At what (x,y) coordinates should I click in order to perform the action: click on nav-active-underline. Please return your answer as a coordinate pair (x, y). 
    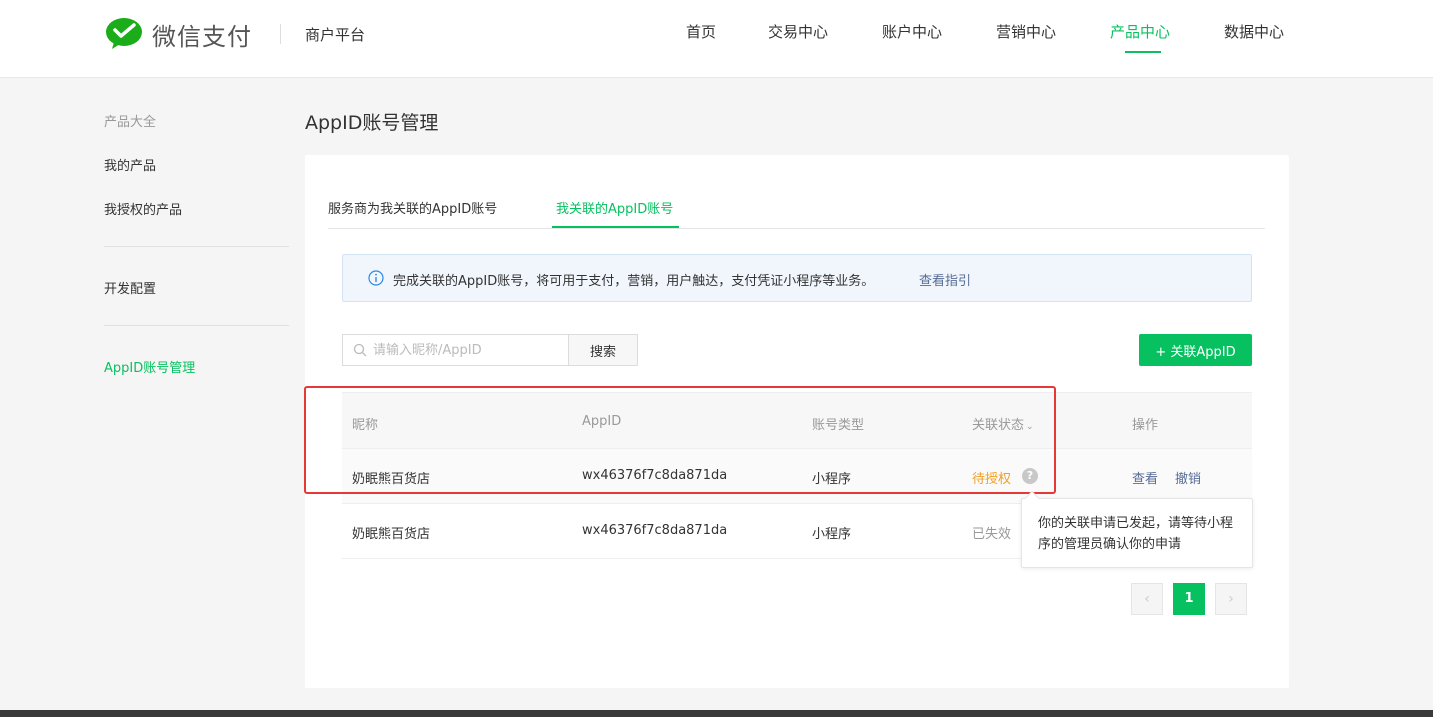
    Looking at the image, I should click on (1143, 52).